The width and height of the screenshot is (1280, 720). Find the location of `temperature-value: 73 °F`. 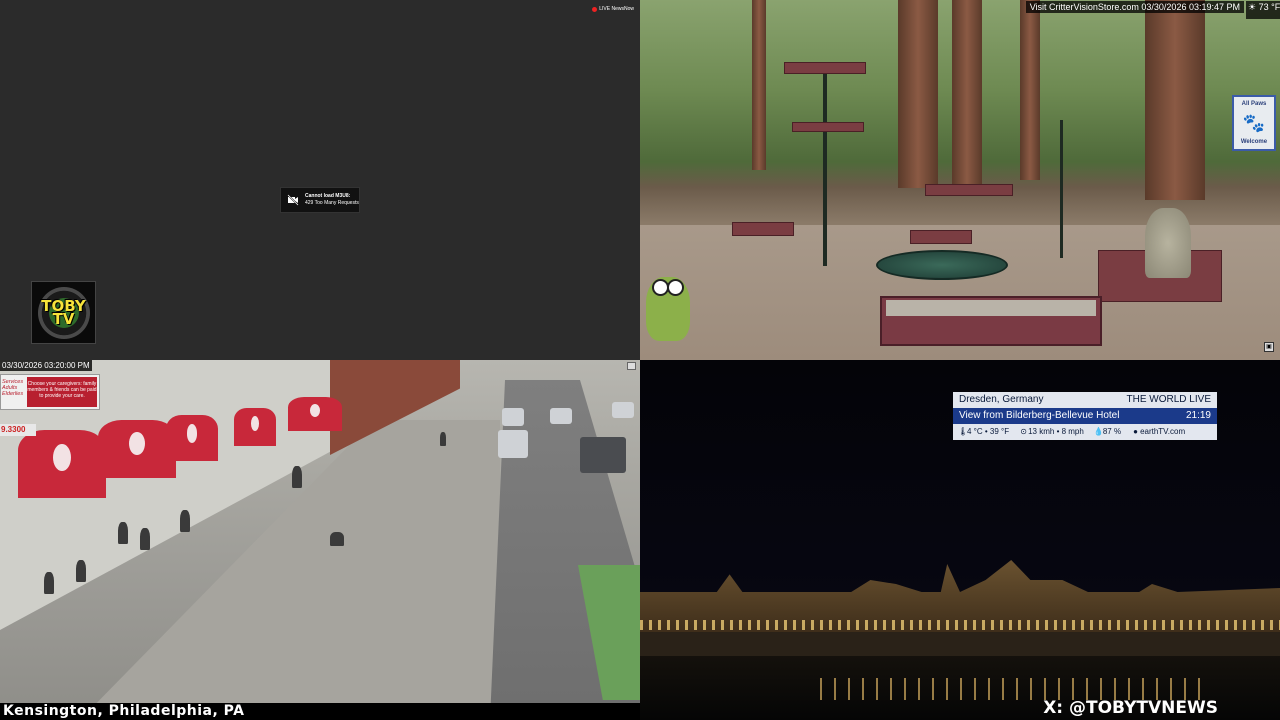

temperature-value: 73 °F is located at coordinates (1269, 7).